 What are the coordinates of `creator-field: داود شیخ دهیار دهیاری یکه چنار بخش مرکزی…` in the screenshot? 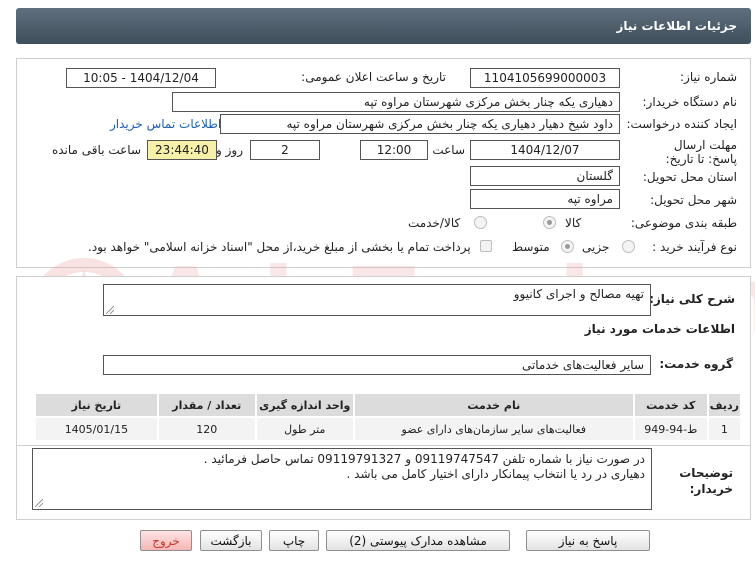 It's located at (420, 124).